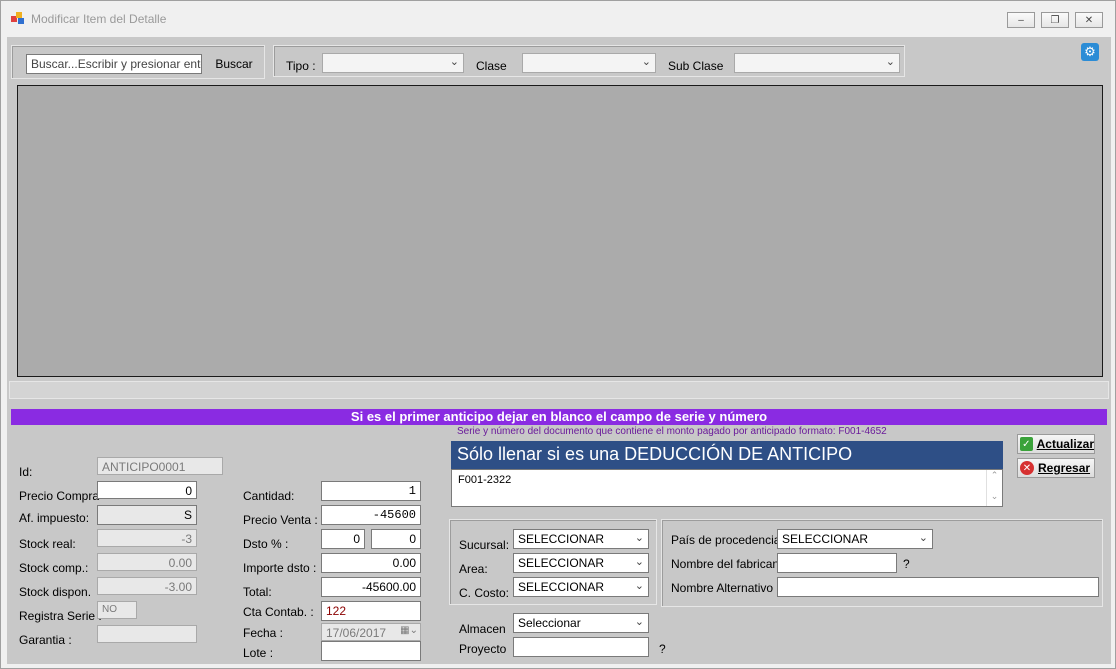 The height and width of the screenshot is (669, 1116). I want to click on garantia-field, so click(147, 634).